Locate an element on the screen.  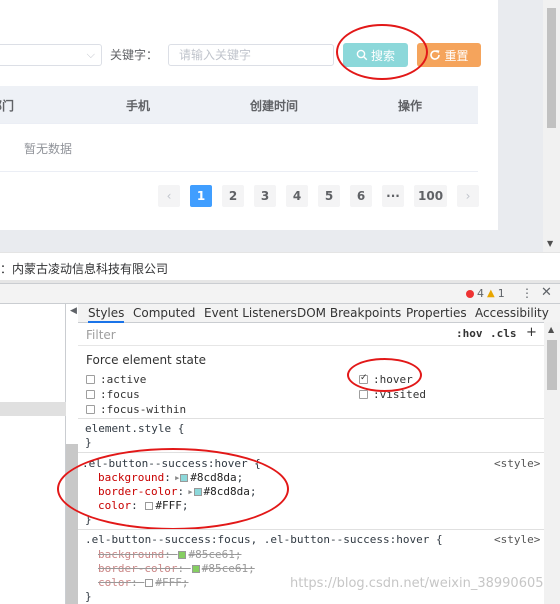
company-name: ：内蒙古凌动信息科技有限公司 is located at coordinates (84, 269).